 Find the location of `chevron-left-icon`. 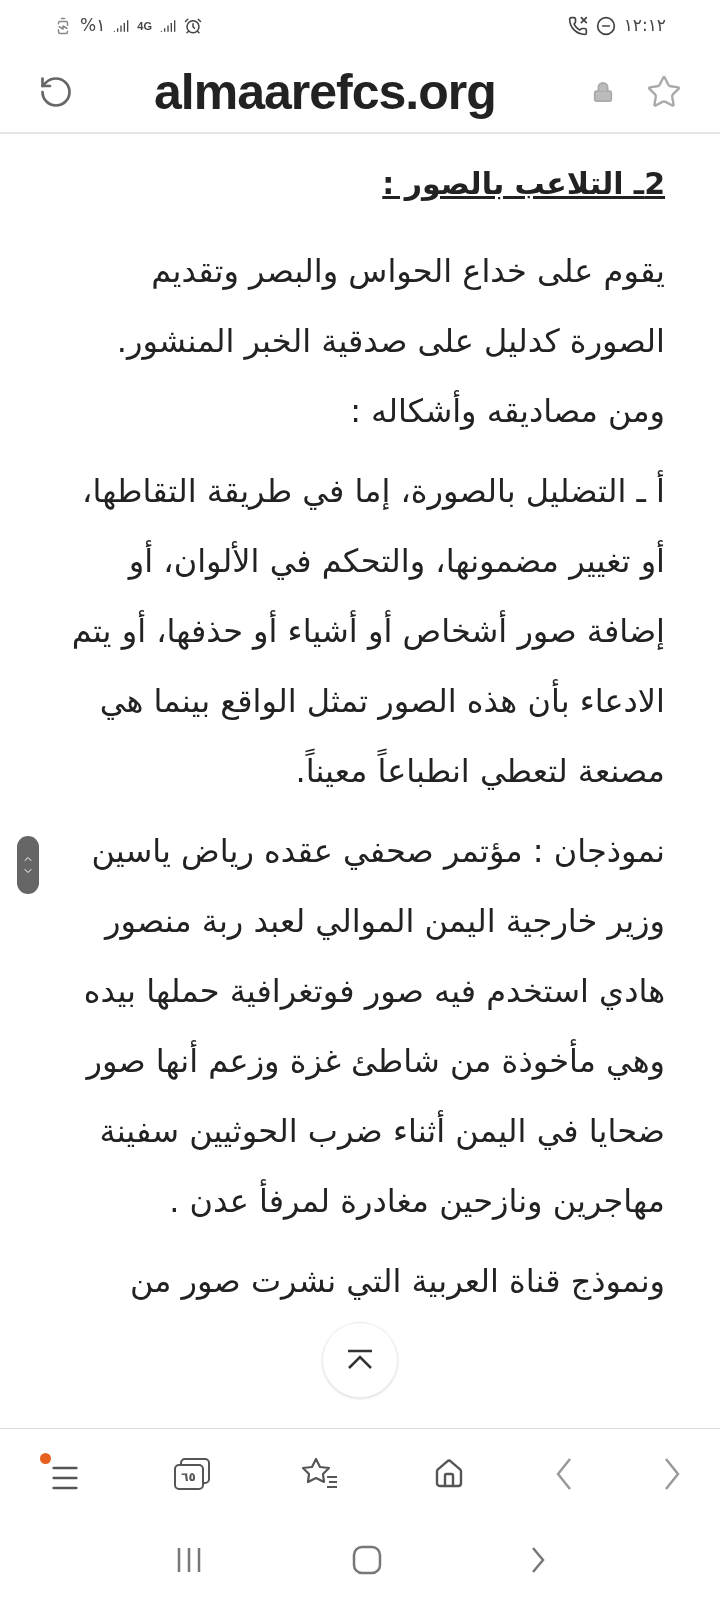

chevron-left-icon is located at coordinates (564, 1474).